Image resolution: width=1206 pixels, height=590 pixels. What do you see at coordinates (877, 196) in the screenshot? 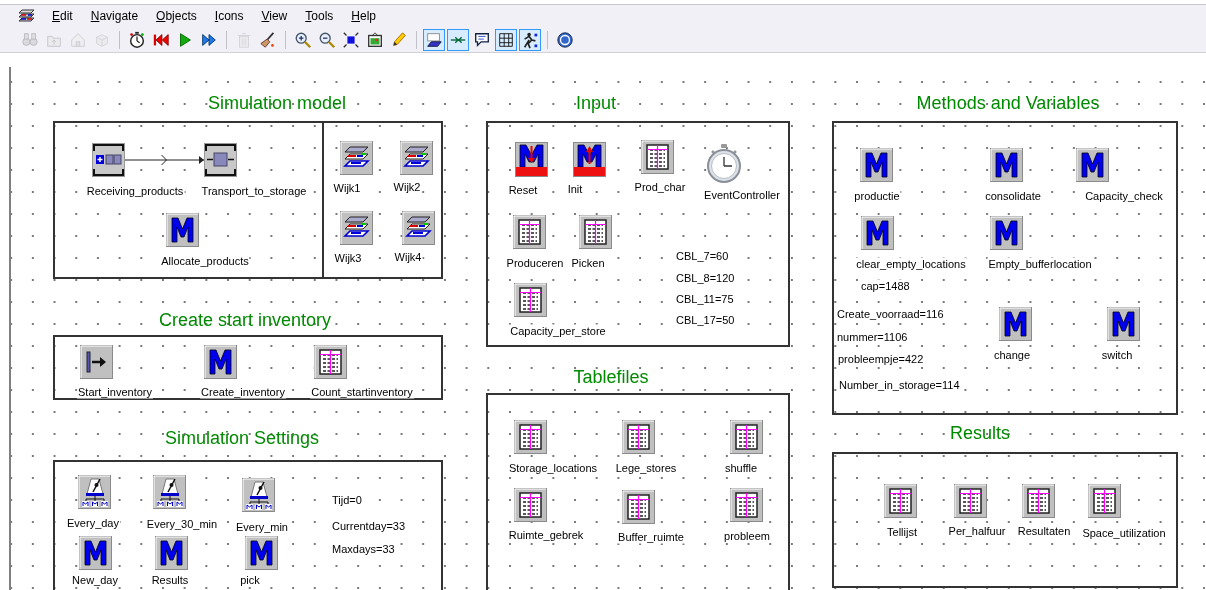
I see `object-label: productie` at bounding box center [877, 196].